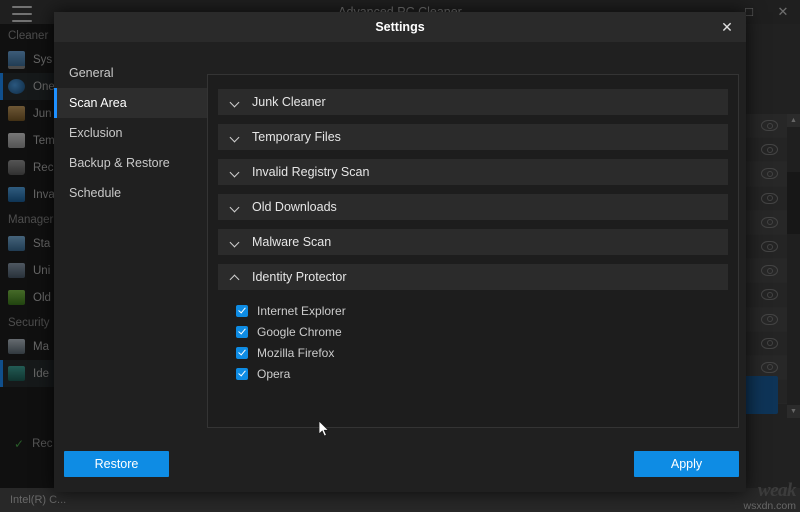 This screenshot has height=512, width=800. What do you see at coordinates (299, 277) in the screenshot?
I see `section-title: Identity Protector` at bounding box center [299, 277].